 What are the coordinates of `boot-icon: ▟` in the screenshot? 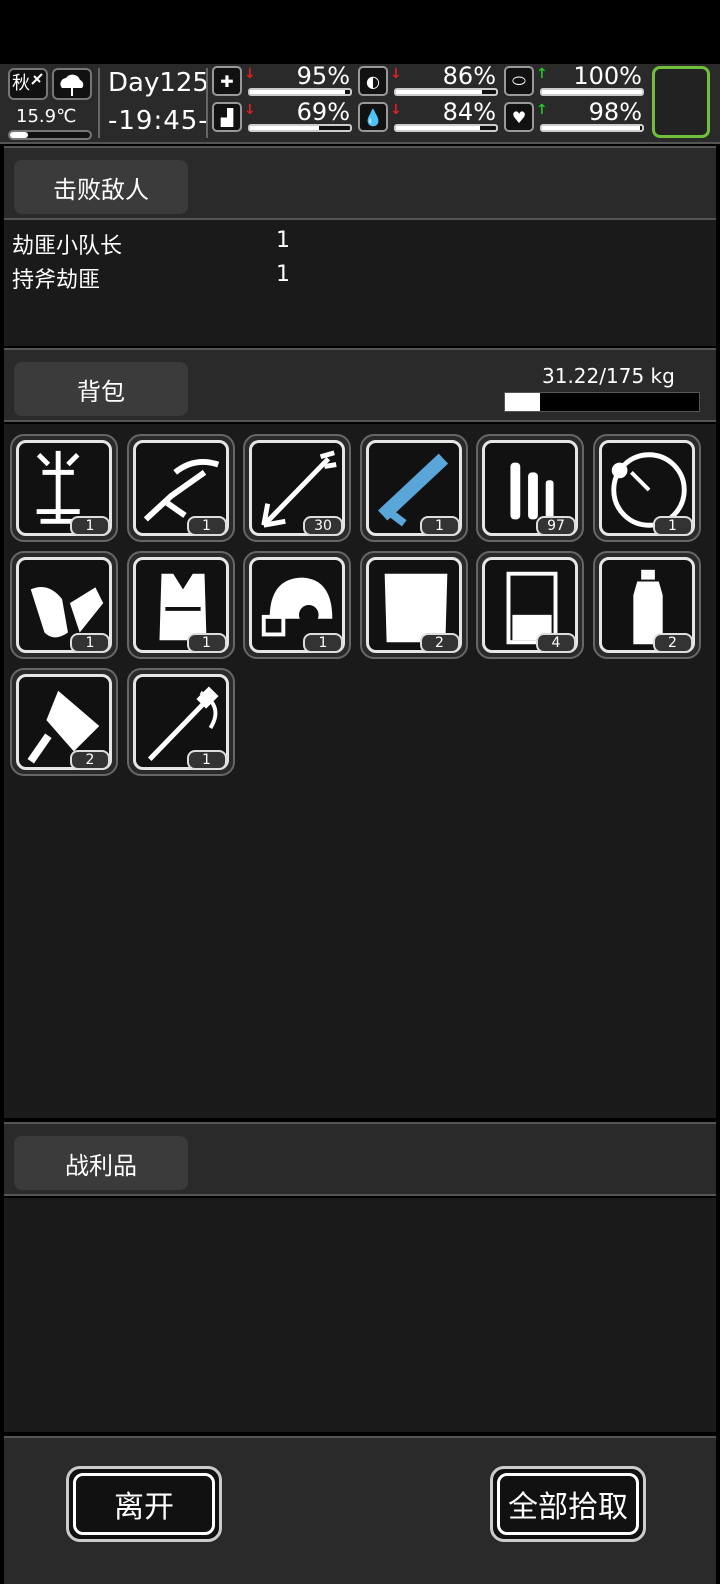 It's located at (227, 117).